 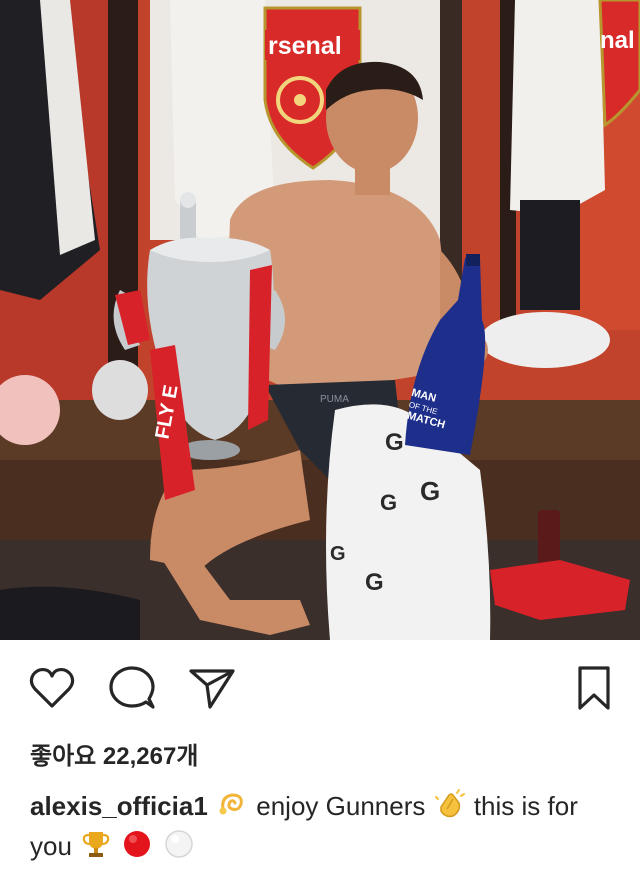 What do you see at coordinates (617, 40) in the screenshot?
I see `svg-text: nal` at bounding box center [617, 40].